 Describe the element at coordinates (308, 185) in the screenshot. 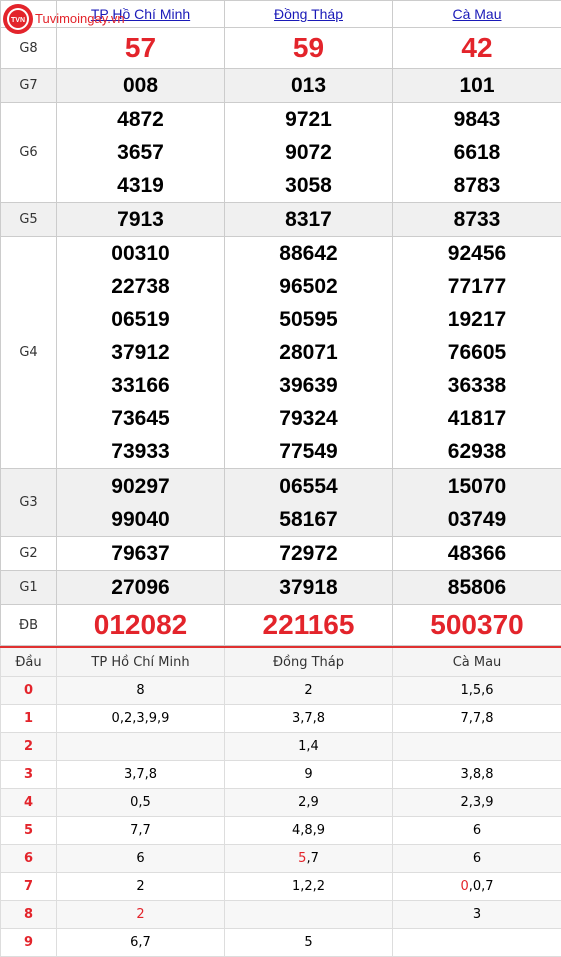

I see `prize-number: 3058` at that location.